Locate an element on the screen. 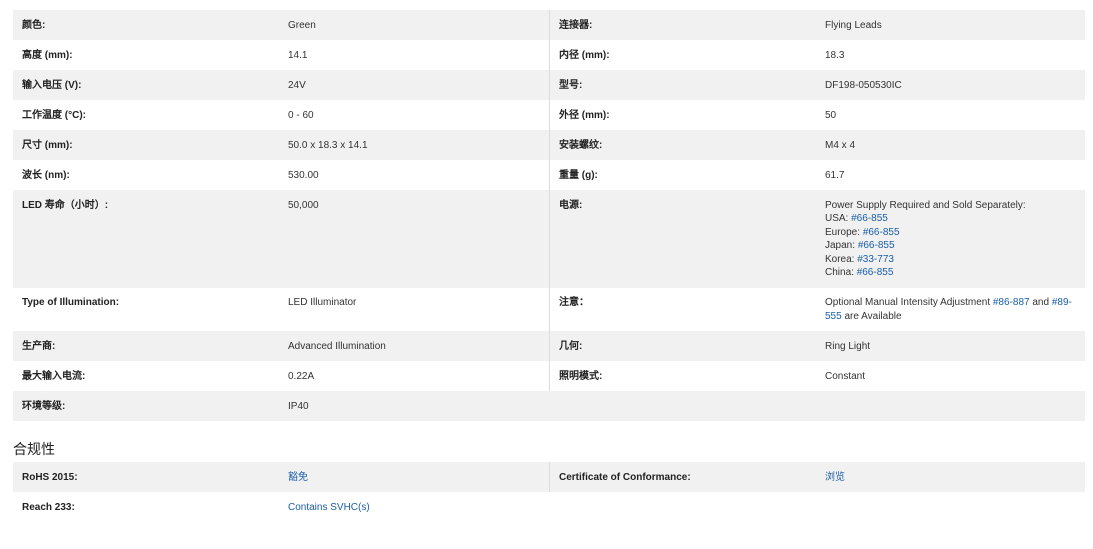 The width and height of the screenshot is (1093, 549). region-label: Korea: is located at coordinates (841, 259).